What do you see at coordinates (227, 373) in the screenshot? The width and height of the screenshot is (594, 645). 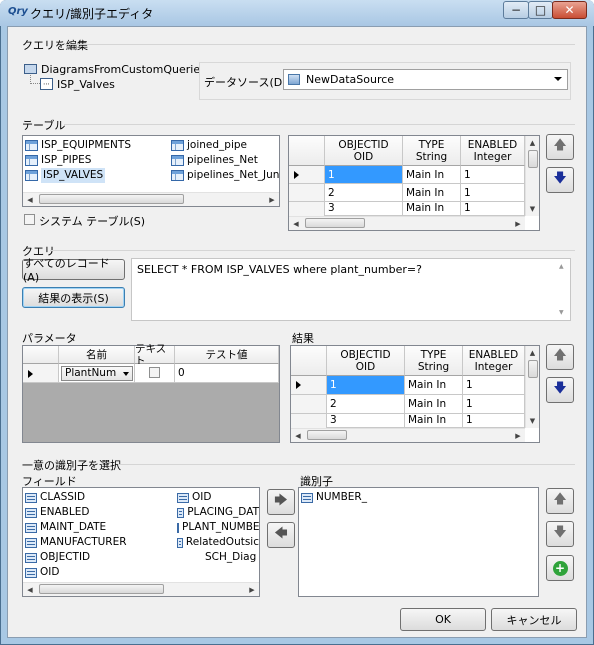 I see `param-test-value: 0` at bounding box center [227, 373].